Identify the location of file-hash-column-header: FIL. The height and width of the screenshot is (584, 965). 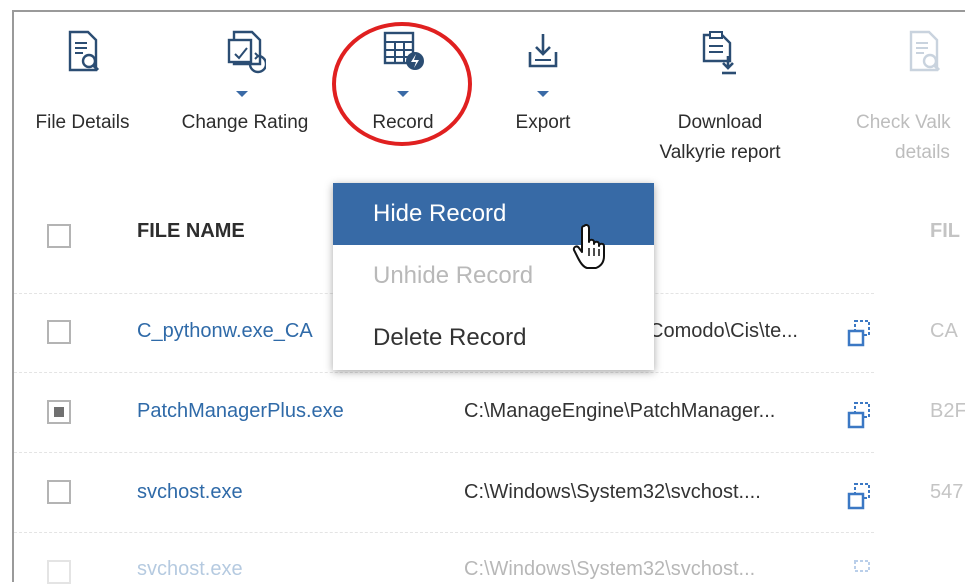
(945, 231).